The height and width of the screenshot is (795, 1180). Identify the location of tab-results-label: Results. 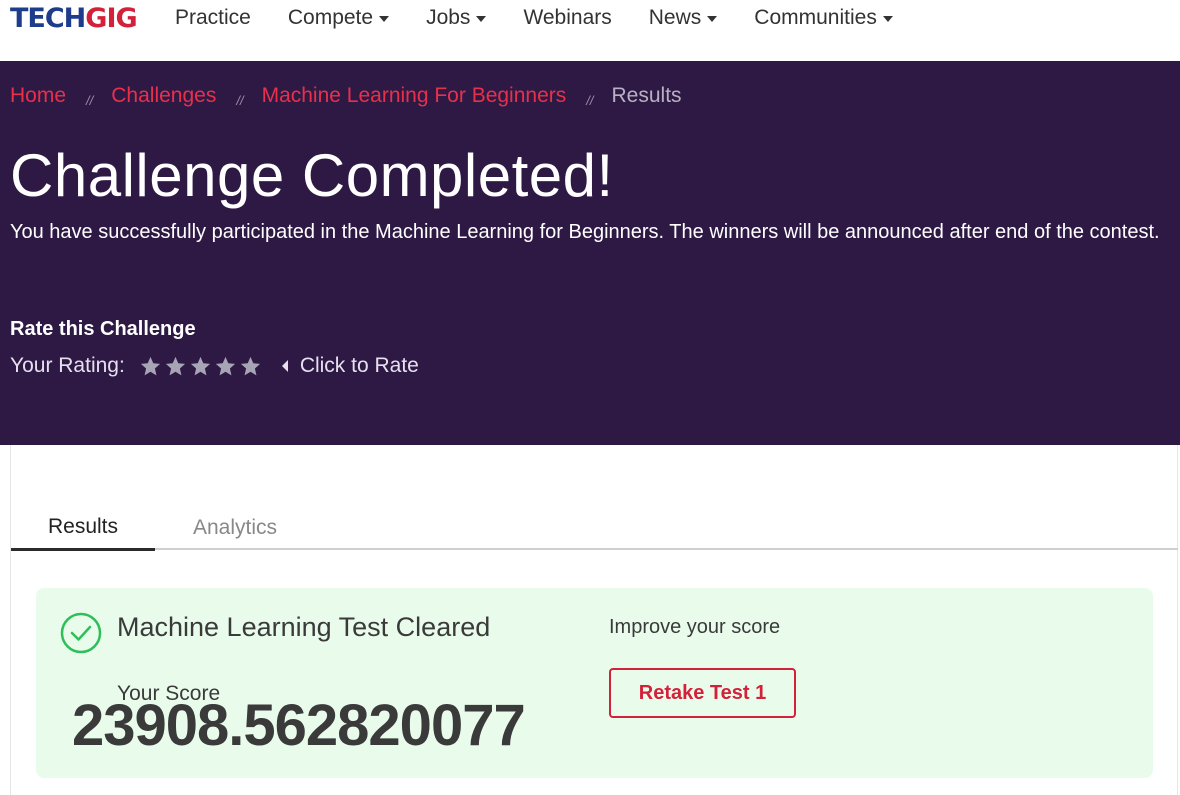
(83, 526).